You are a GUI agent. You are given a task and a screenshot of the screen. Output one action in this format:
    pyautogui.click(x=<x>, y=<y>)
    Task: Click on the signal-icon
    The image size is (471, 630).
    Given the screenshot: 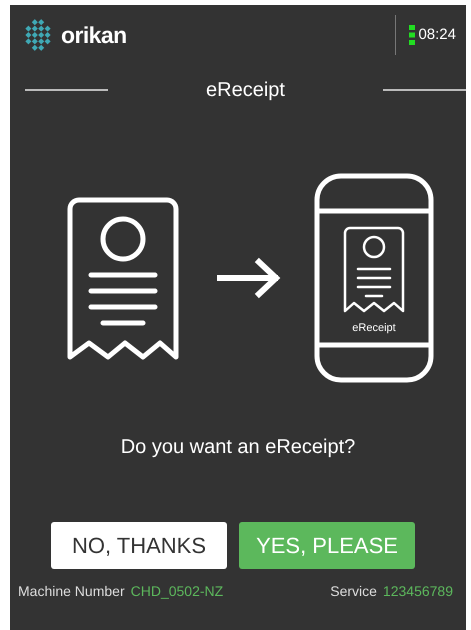 What is the action you would take?
    pyautogui.click(x=412, y=35)
    